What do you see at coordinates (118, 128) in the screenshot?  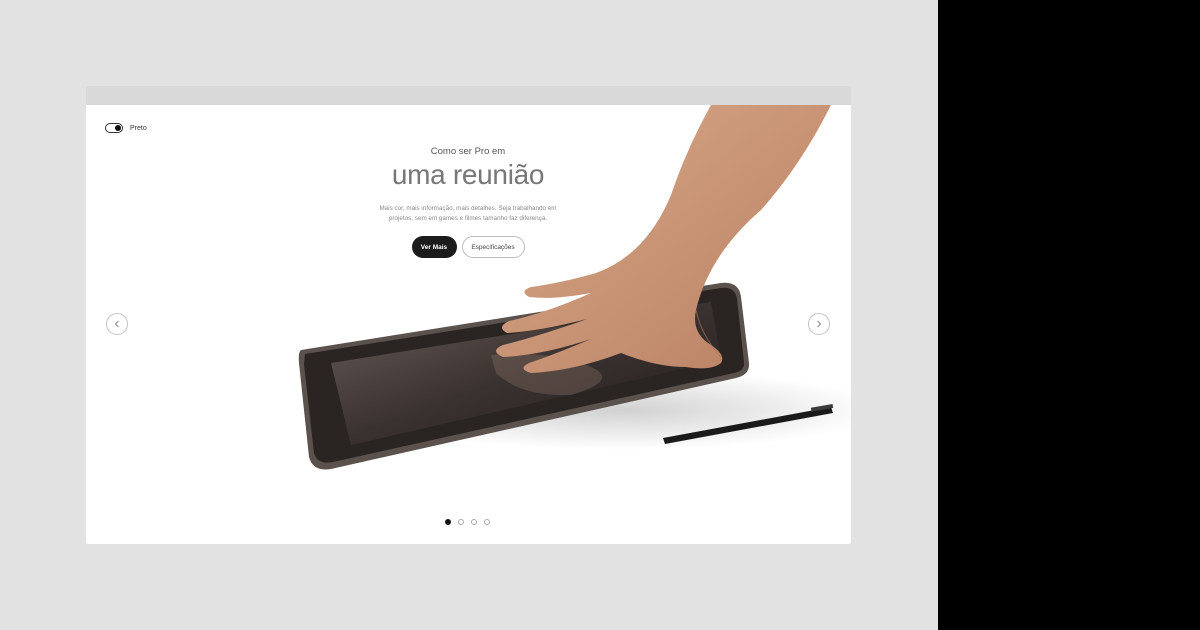 I see `toggle-knob` at bounding box center [118, 128].